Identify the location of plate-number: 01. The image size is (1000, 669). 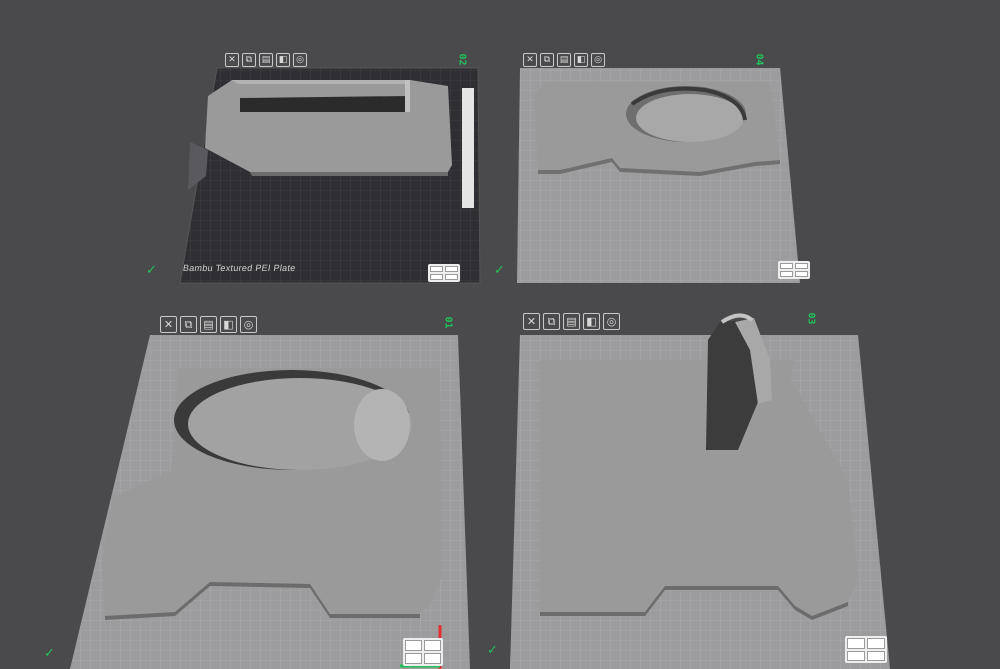
(448, 322).